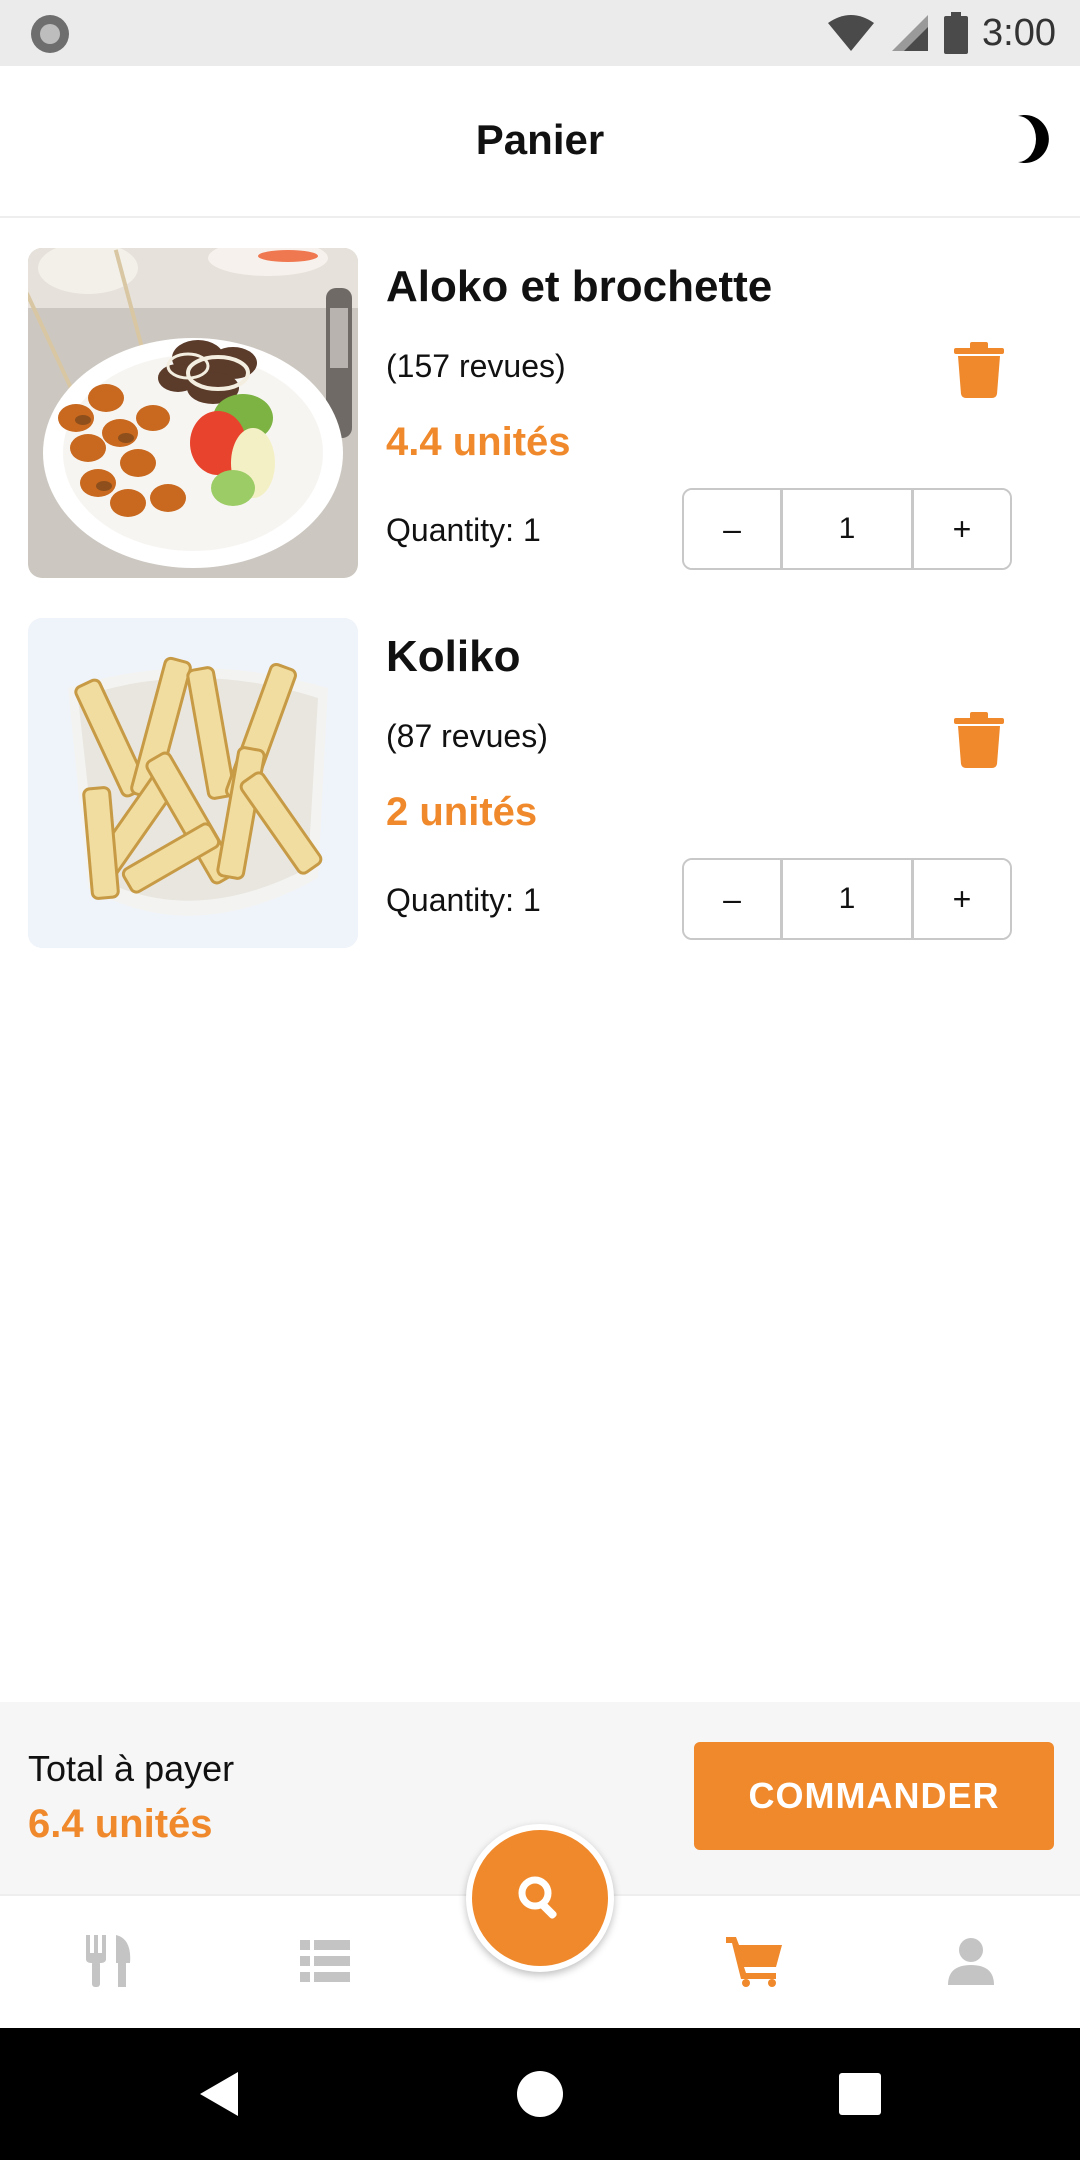 This screenshot has width=1080, height=2160. Describe the element at coordinates (467, 736) in the screenshot. I see `item-reviews: (87 revues)` at that location.